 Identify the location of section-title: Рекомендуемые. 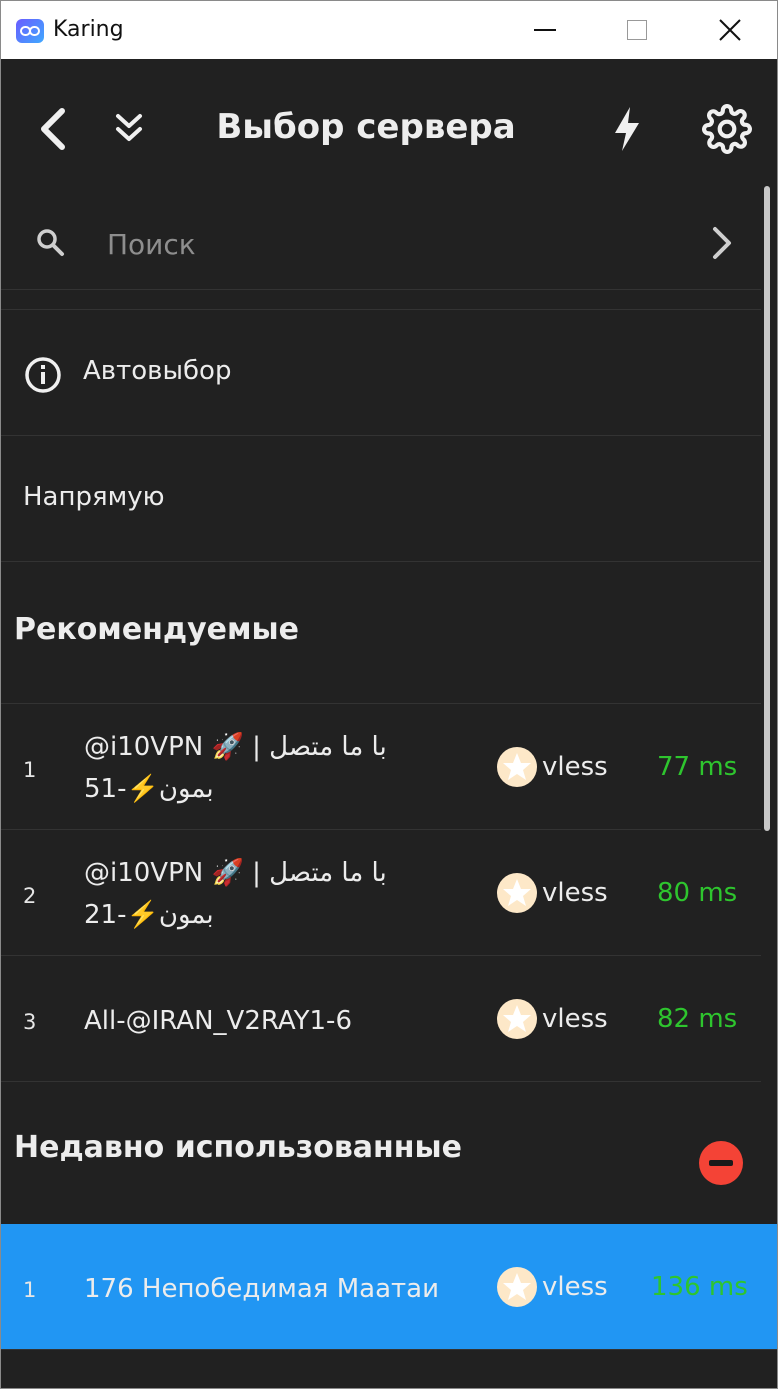
(157, 629).